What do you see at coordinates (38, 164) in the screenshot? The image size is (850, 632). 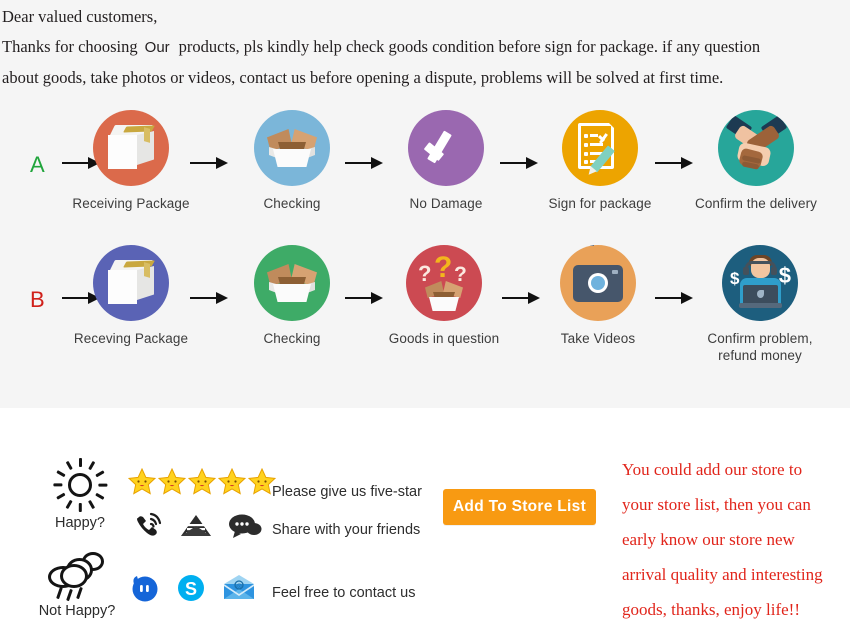 I see `flow-badge-a: A` at bounding box center [38, 164].